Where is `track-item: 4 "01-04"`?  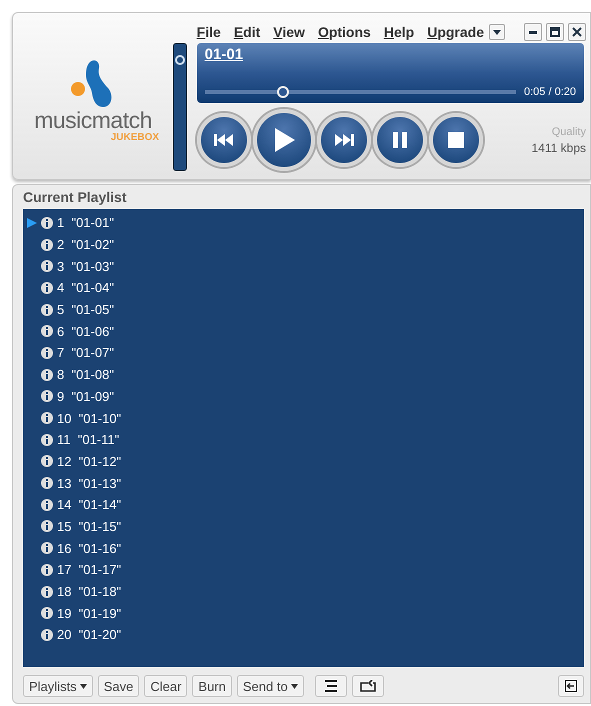 track-item: 4 "01-04" is located at coordinates (85, 288).